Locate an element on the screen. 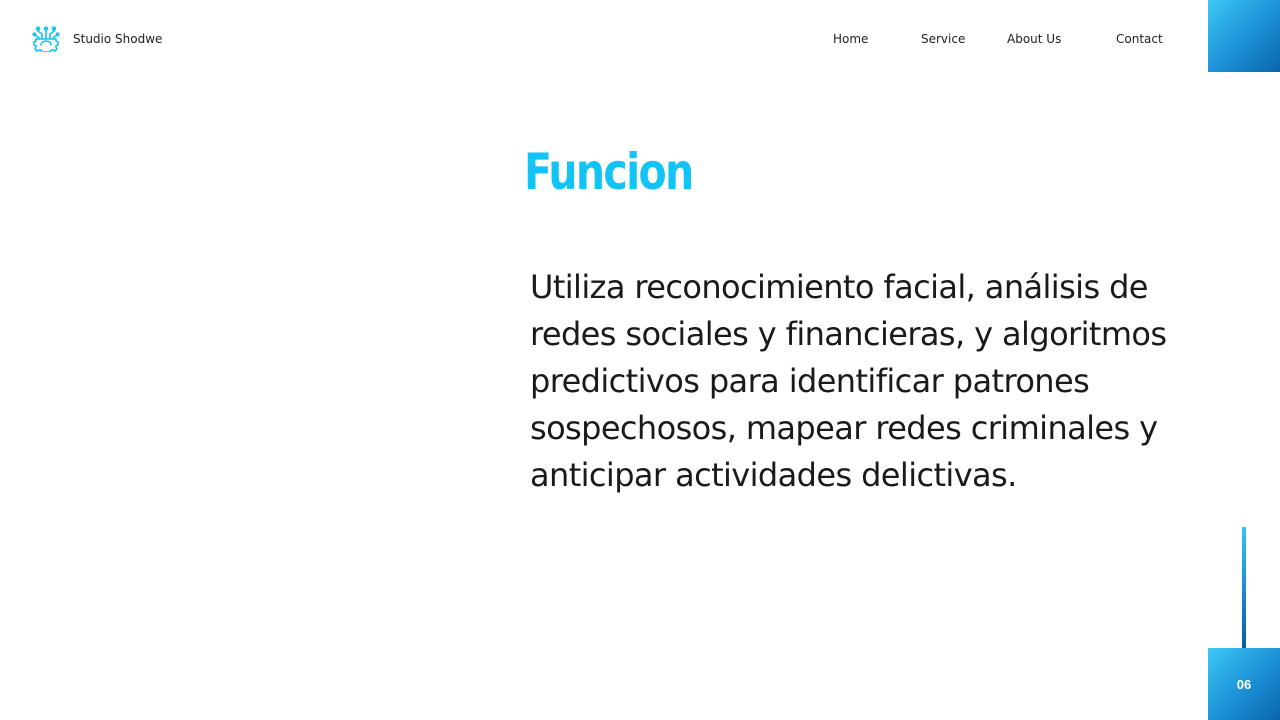 This screenshot has height=720, width=1280. slide-title: Funcion is located at coordinates (609, 172).